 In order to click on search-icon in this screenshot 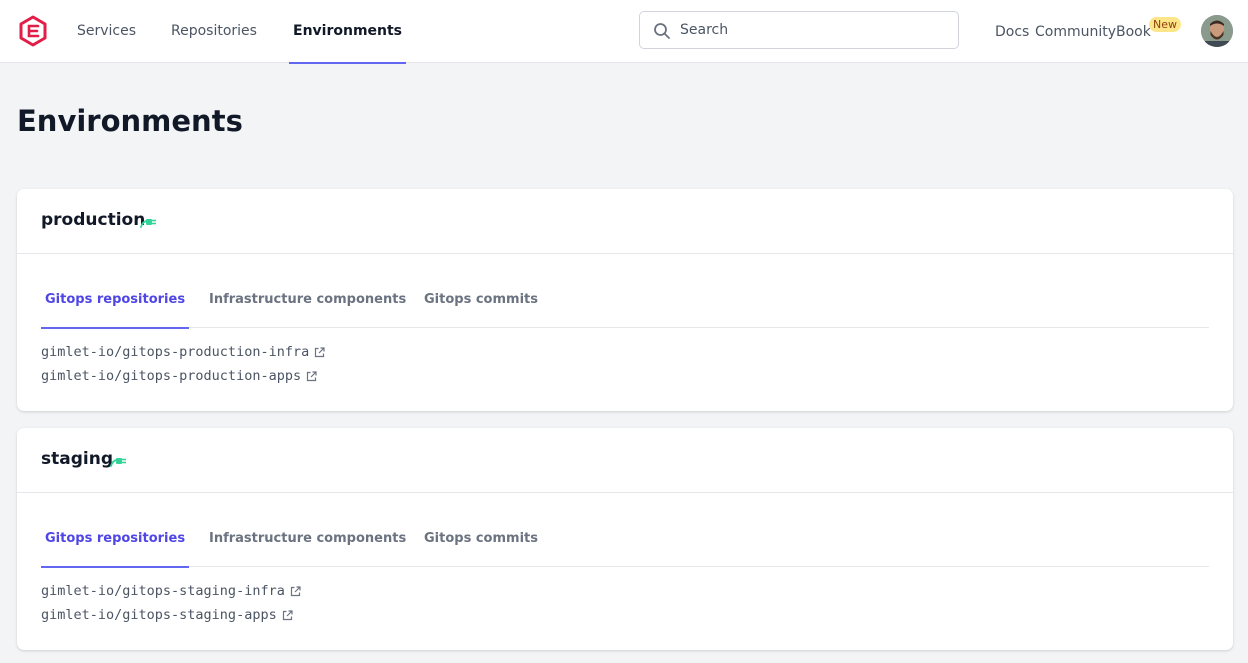, I will do `click(662, 31)`.